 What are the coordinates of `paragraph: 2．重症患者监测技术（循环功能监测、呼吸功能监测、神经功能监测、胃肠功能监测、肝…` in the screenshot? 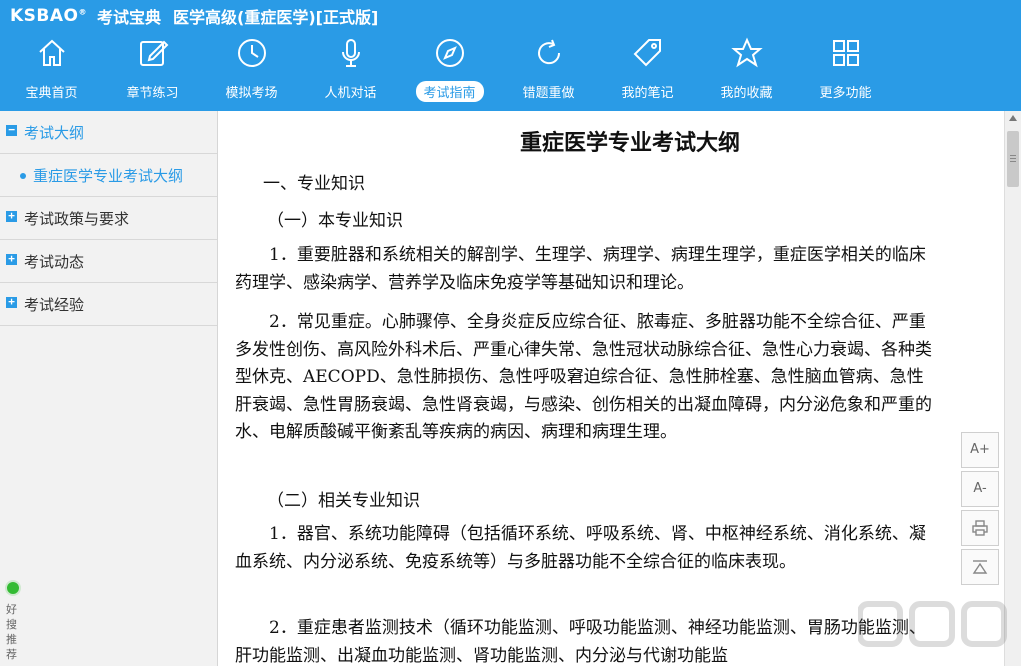 It's located at (580, 642).